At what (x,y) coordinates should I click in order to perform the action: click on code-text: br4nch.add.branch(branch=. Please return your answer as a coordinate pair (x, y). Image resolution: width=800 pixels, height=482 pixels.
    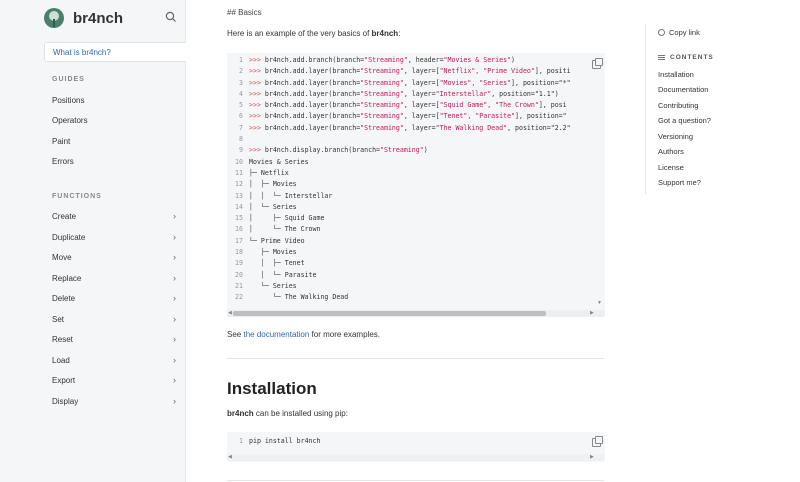
    Looking at the image, I should click on (314, 60).